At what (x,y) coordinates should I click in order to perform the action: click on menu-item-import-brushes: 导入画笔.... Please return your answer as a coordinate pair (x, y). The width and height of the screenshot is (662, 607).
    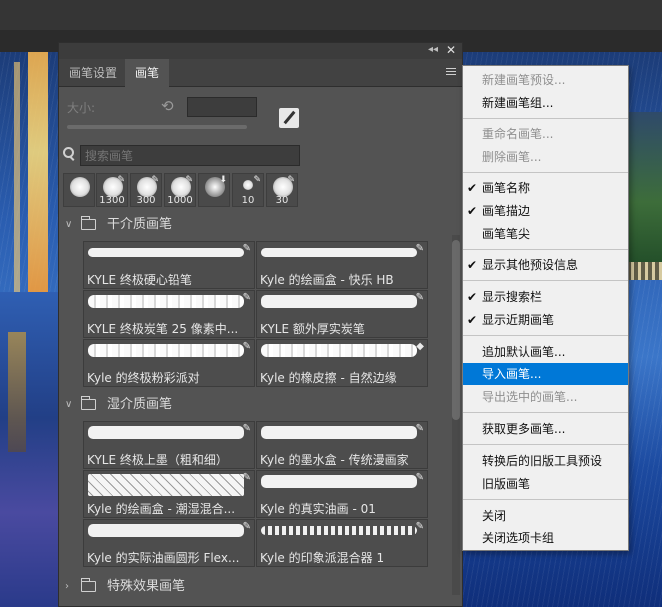
    Looking at the image, I should click on (545, 374).